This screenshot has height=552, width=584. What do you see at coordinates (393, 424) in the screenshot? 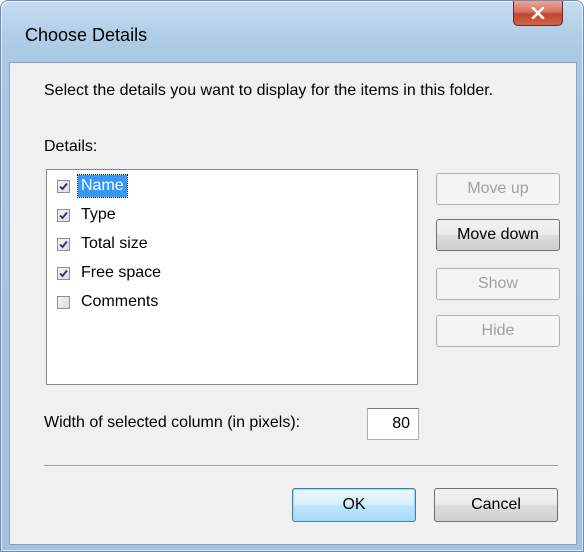
I see `column-width-input: 80` at bounding box center [393, 424].